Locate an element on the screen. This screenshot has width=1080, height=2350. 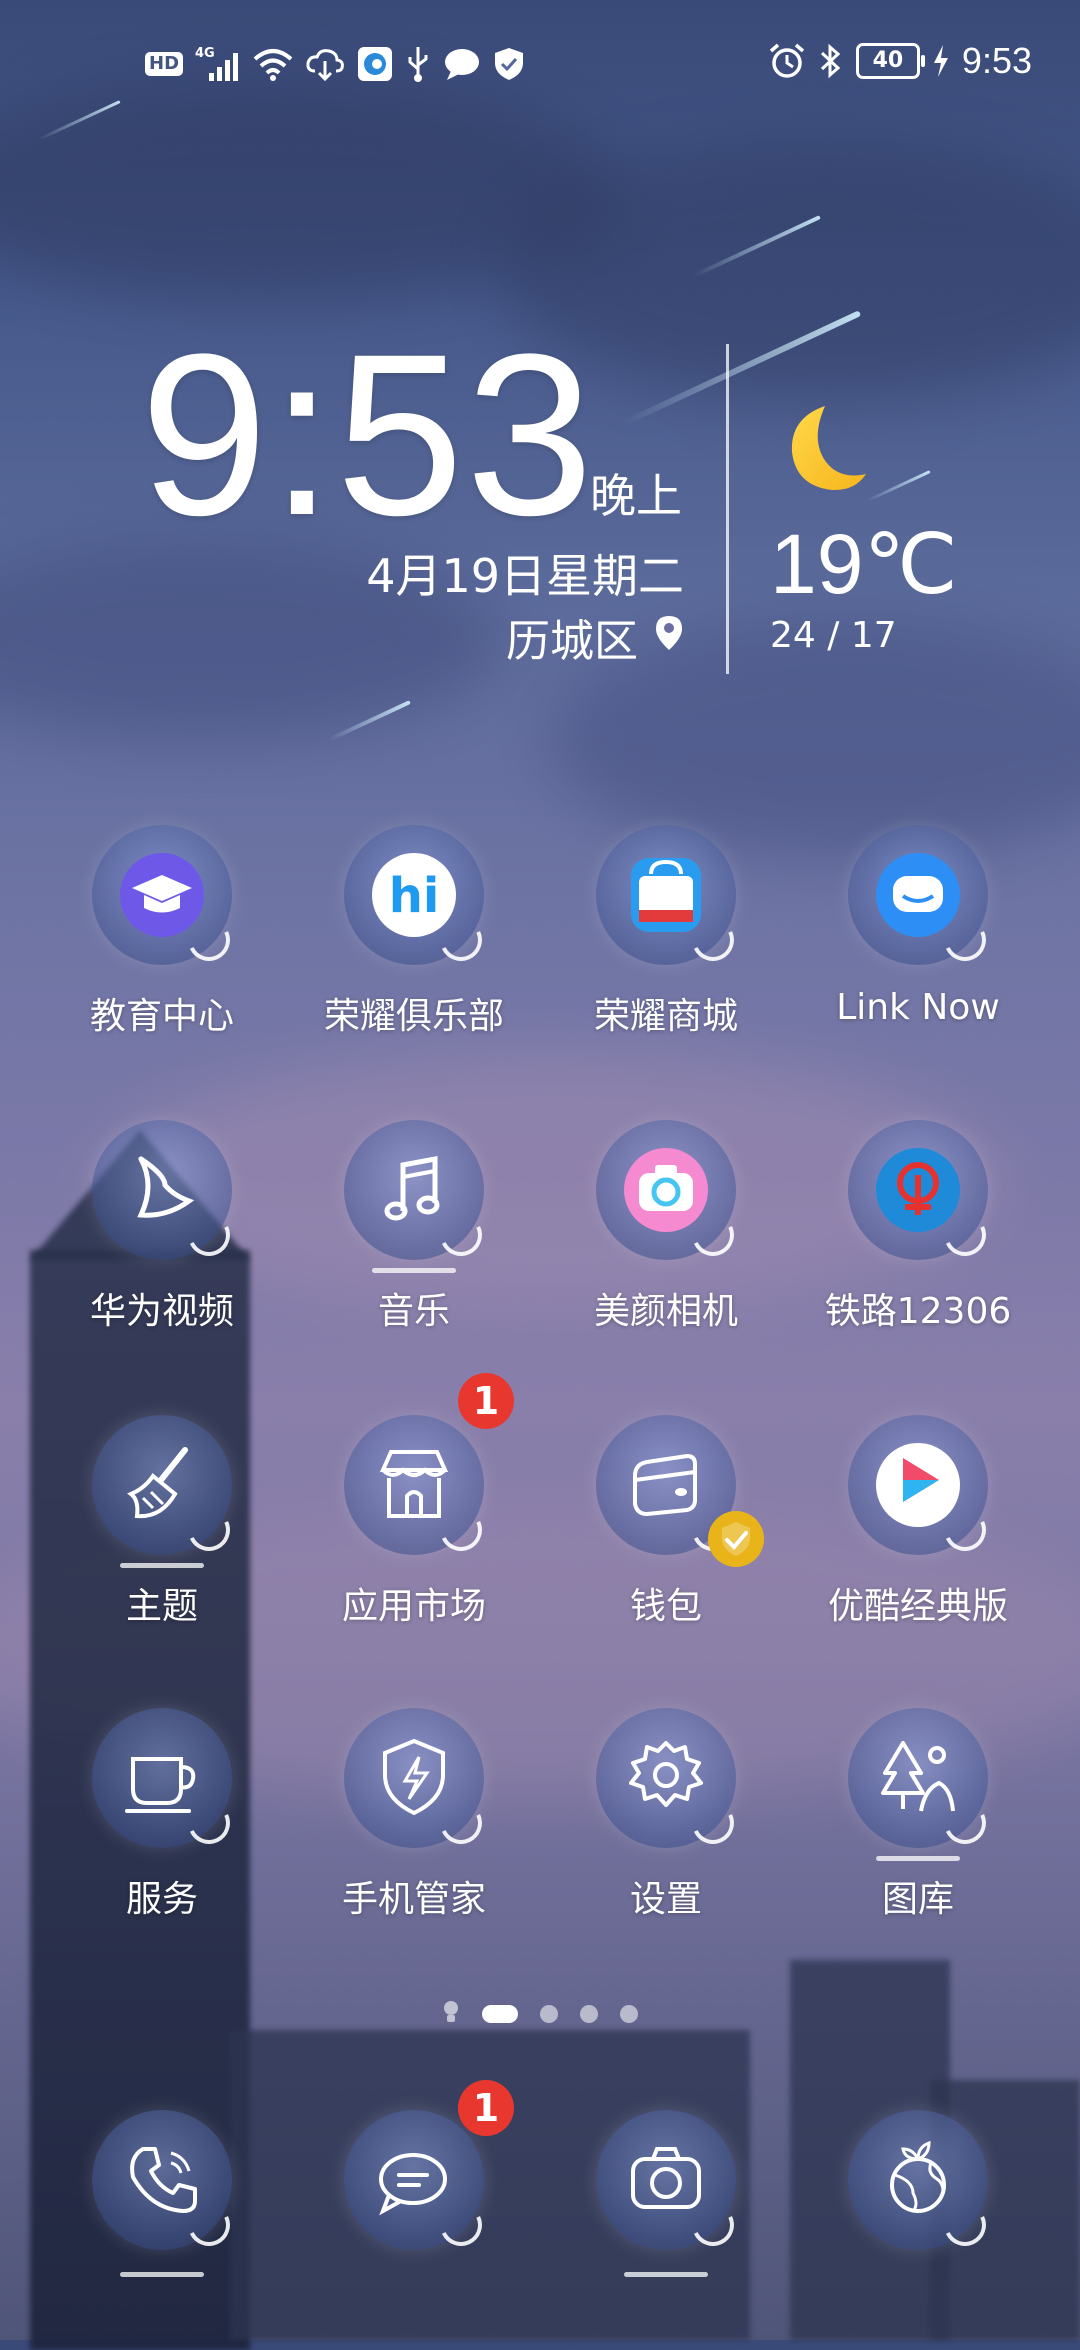
app-honor-store: 荣耀商城 is located at coordinates (666, 932).